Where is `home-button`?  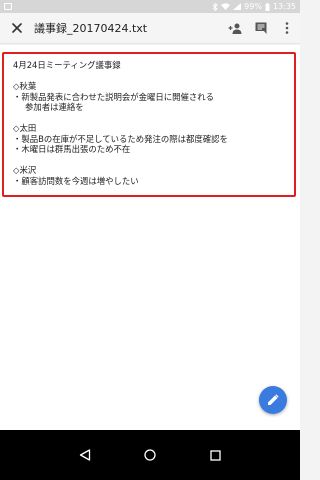
home-button is located at coordinates (150, 455).